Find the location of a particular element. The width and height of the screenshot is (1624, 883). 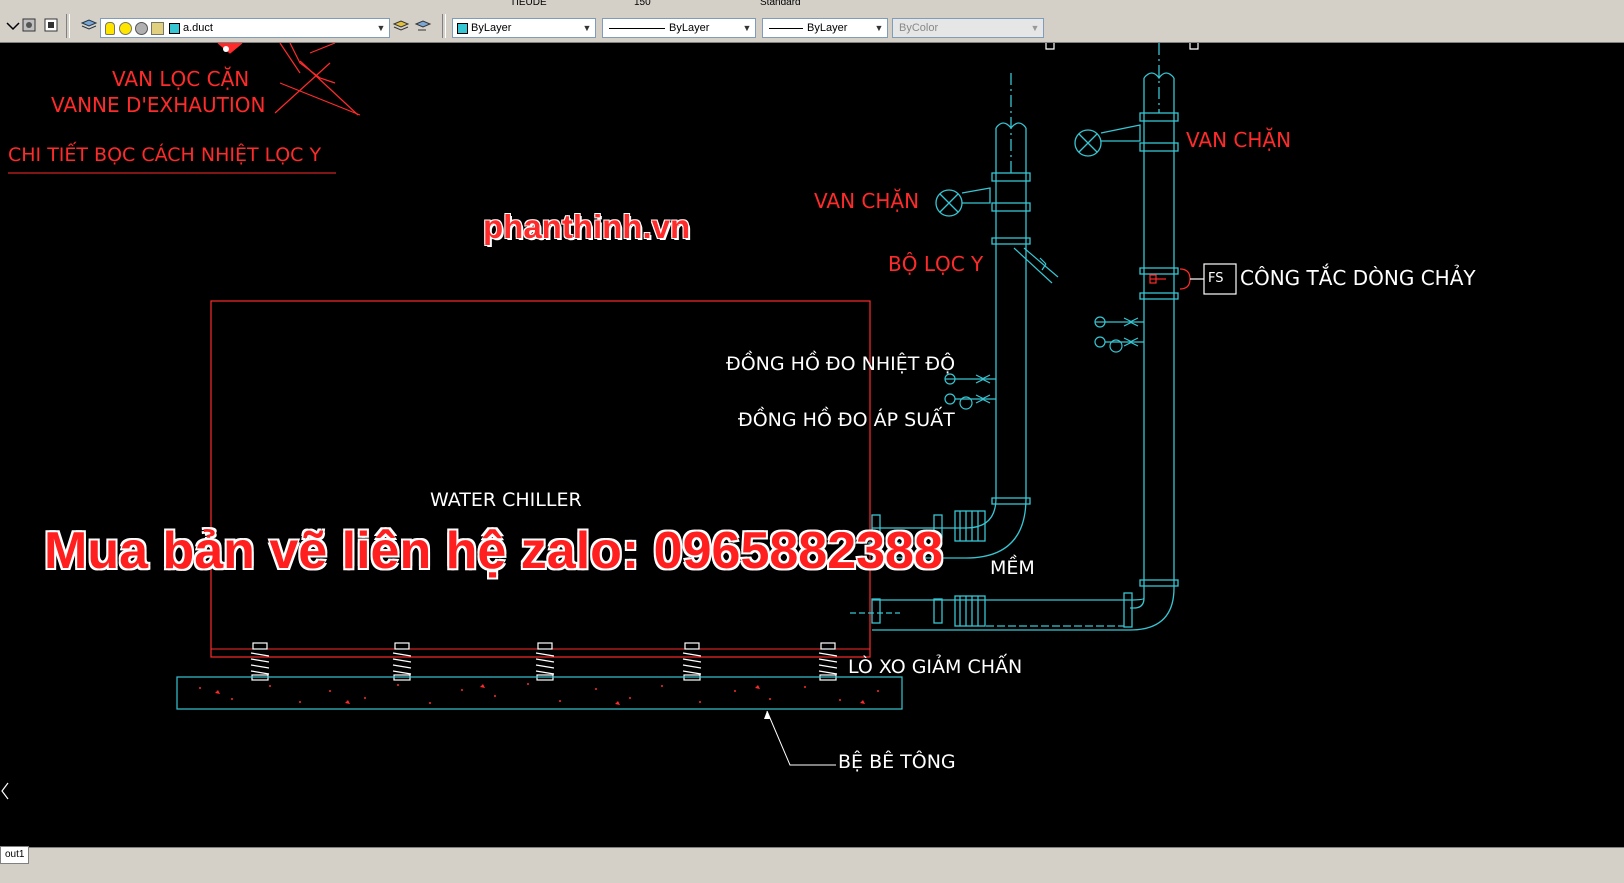

concrete-base is located at coordinates (539, 693).